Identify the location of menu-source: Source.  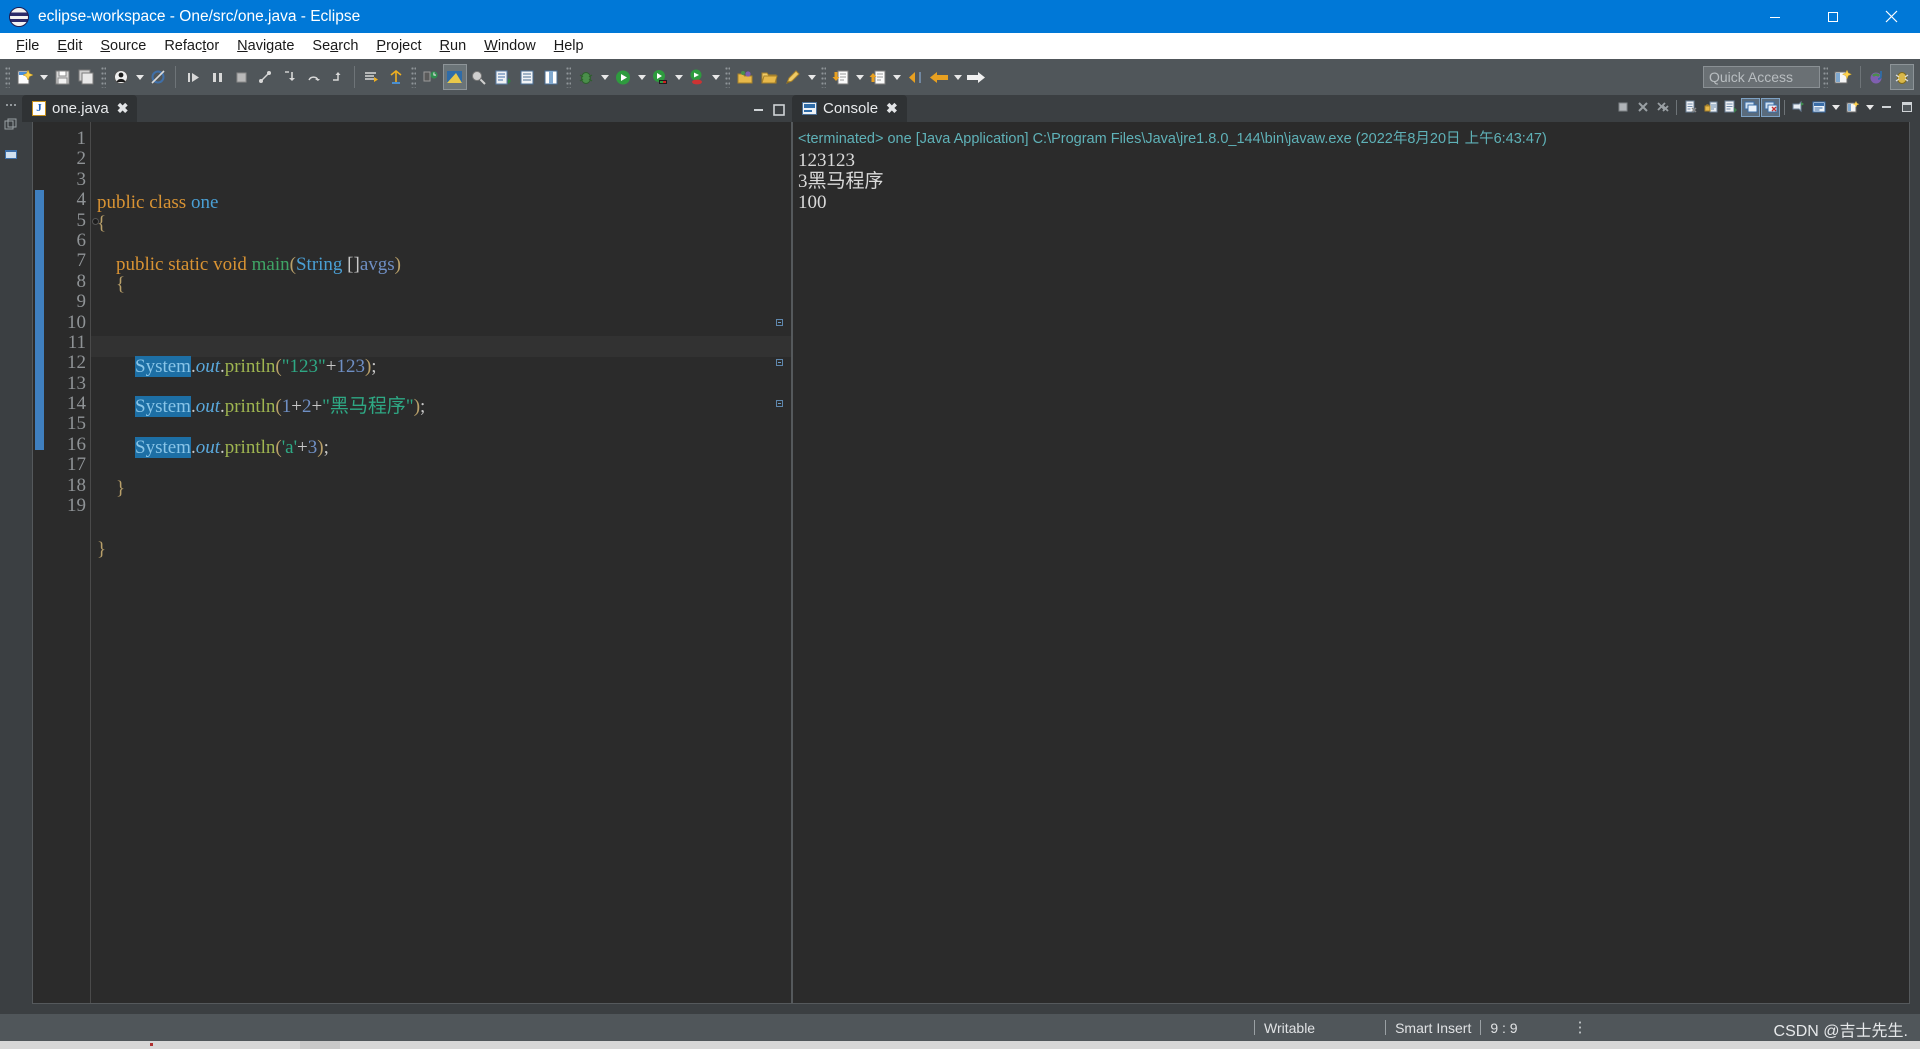
(123, 46).